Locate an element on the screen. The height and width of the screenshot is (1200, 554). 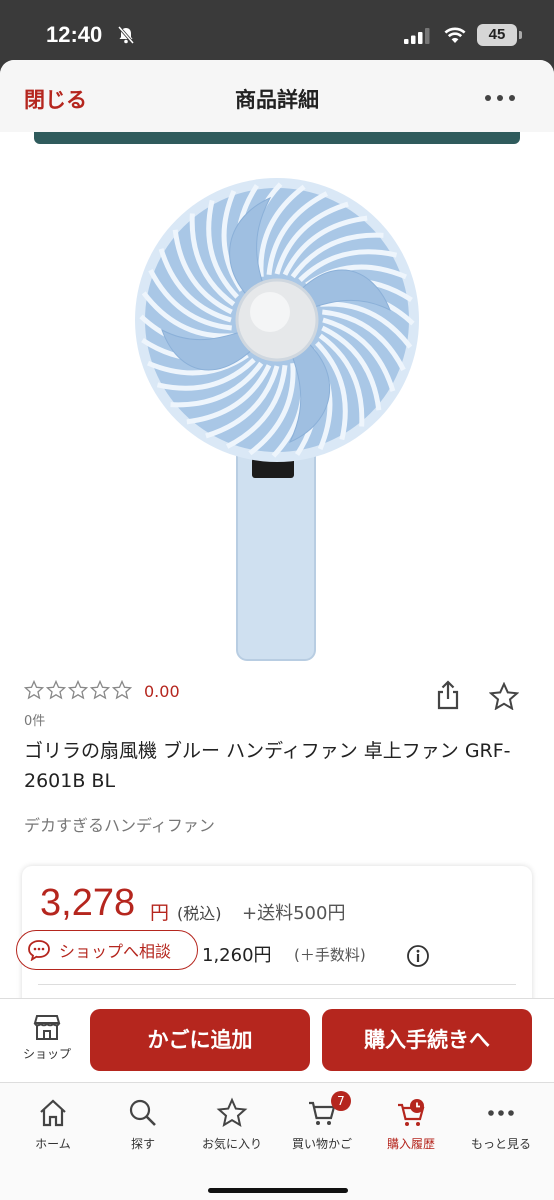
installment-fee-note: (＋手数料) is located at coordinates (330, 955).